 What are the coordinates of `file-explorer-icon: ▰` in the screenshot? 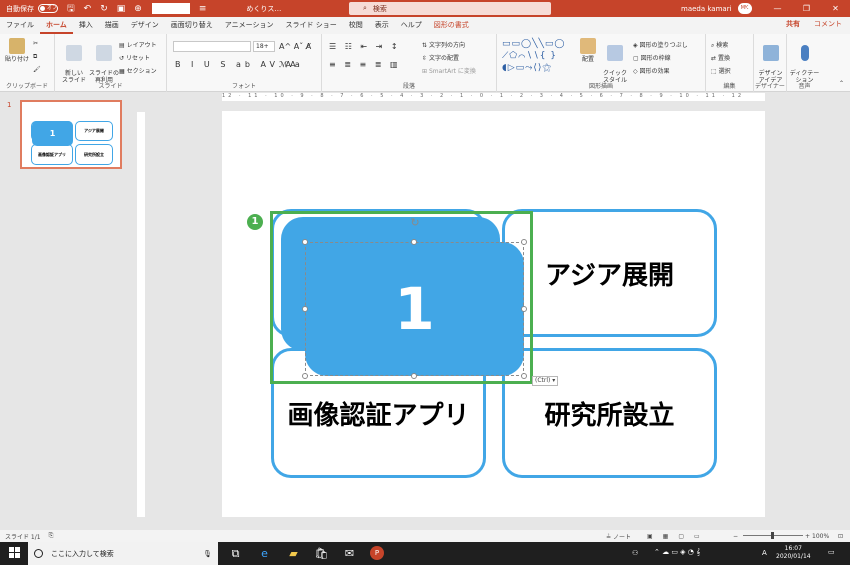 It's located at (293, 553).